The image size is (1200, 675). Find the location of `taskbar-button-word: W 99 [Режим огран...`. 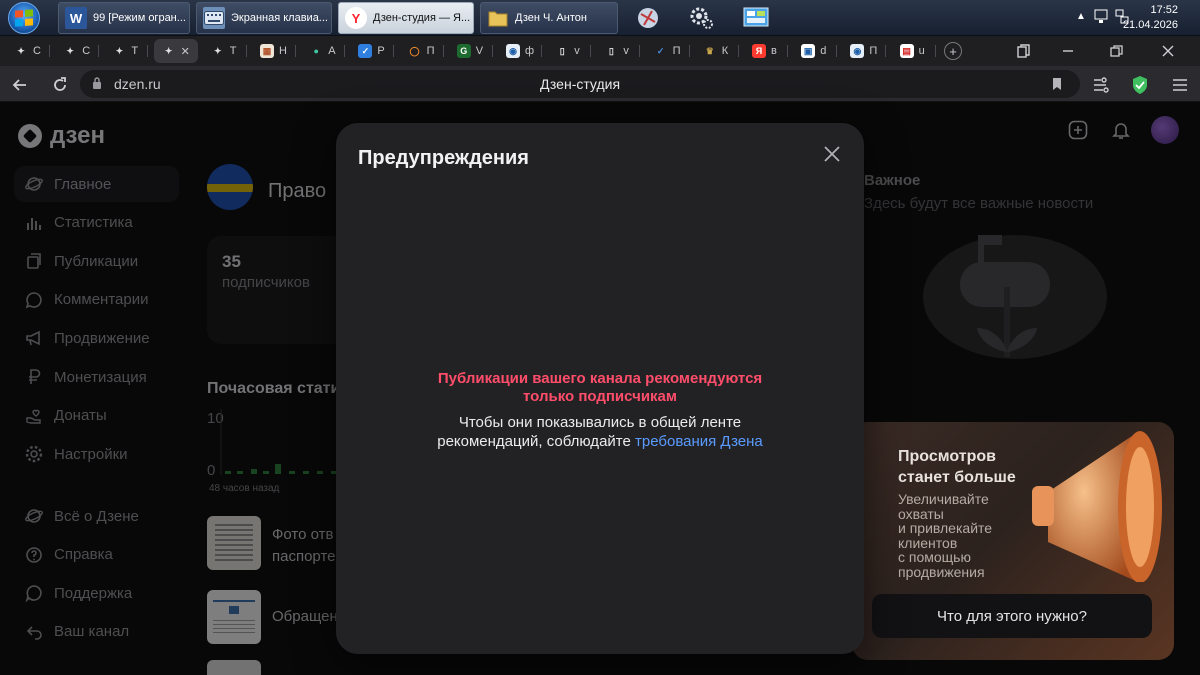

taskbar-button-word: W 99 [Режим огран... is located at coordinates (124, 18).